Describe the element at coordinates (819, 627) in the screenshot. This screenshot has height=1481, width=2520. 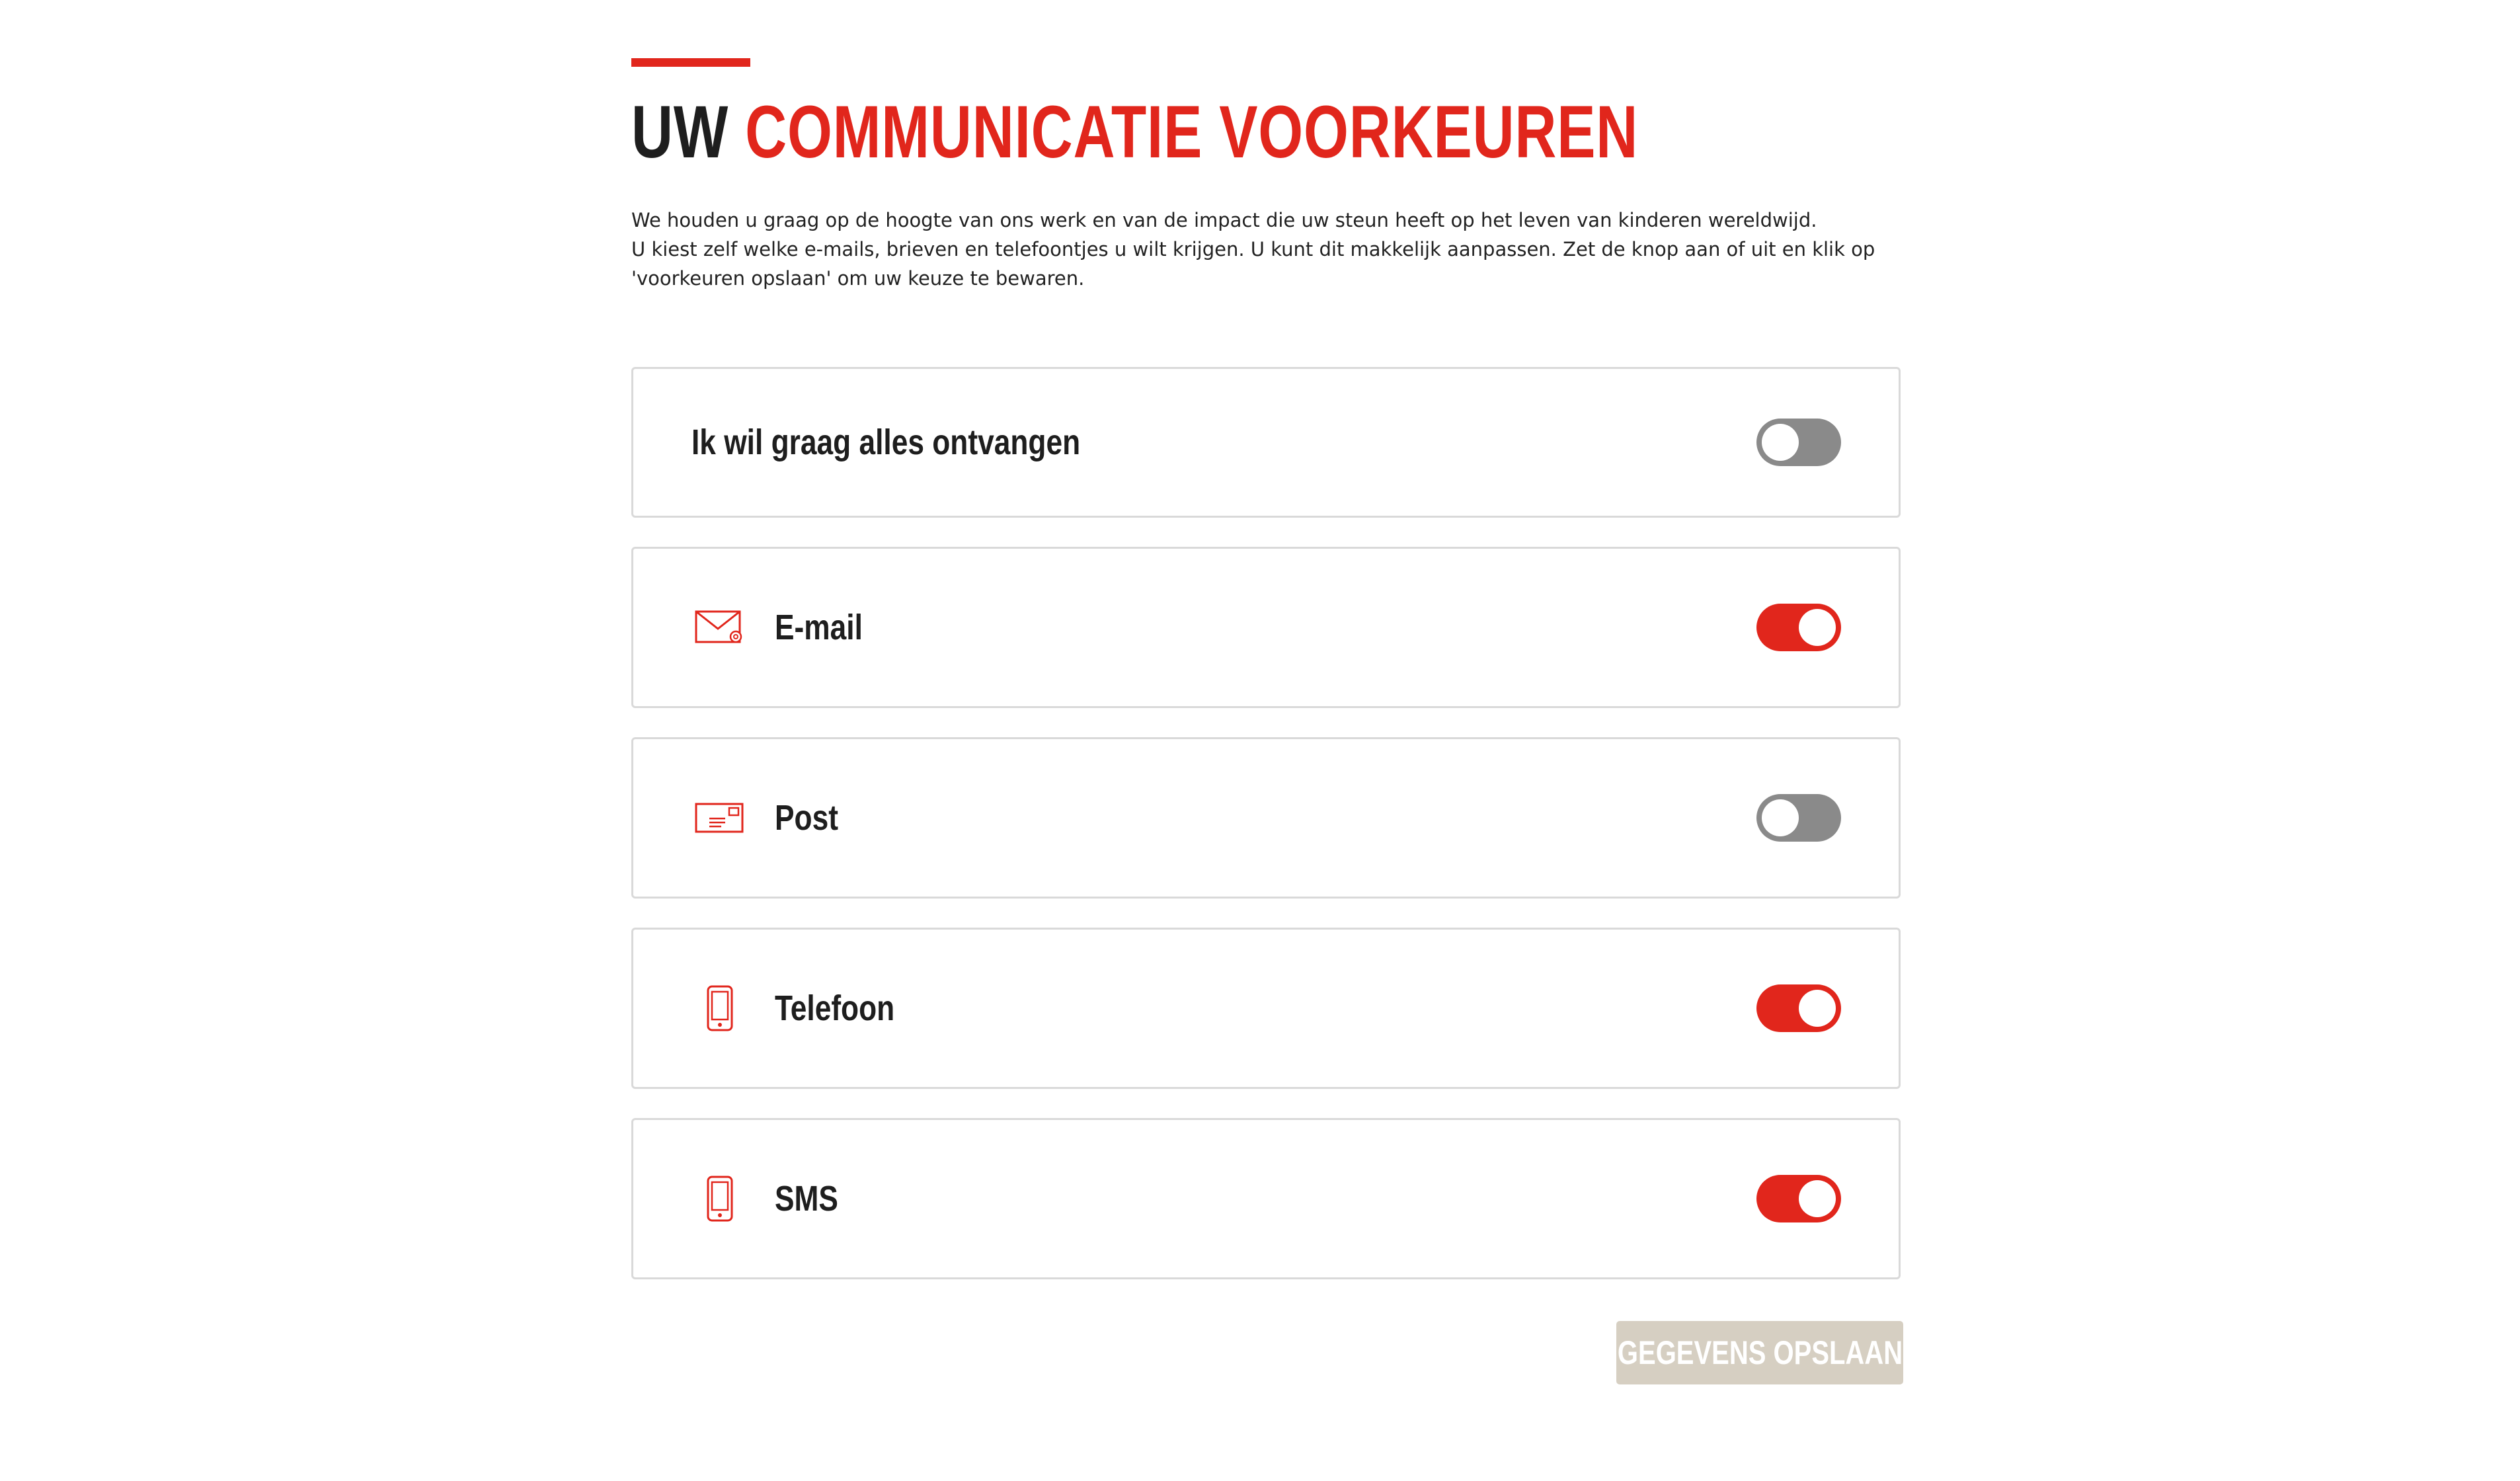
I see `preference-label-email: E-mail` at that location.